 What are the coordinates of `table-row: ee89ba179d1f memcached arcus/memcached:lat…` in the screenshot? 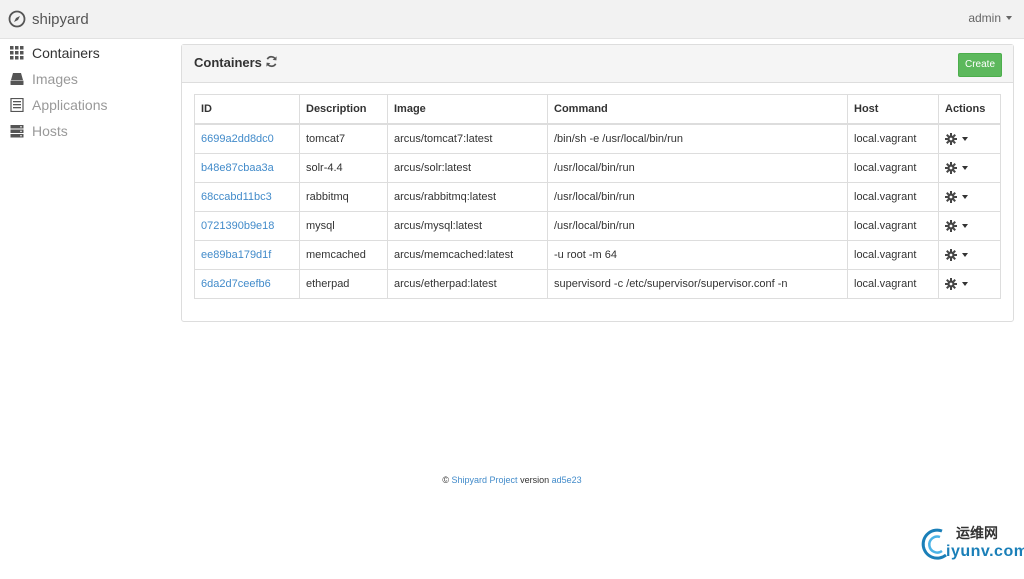 It's located at (597, 255).